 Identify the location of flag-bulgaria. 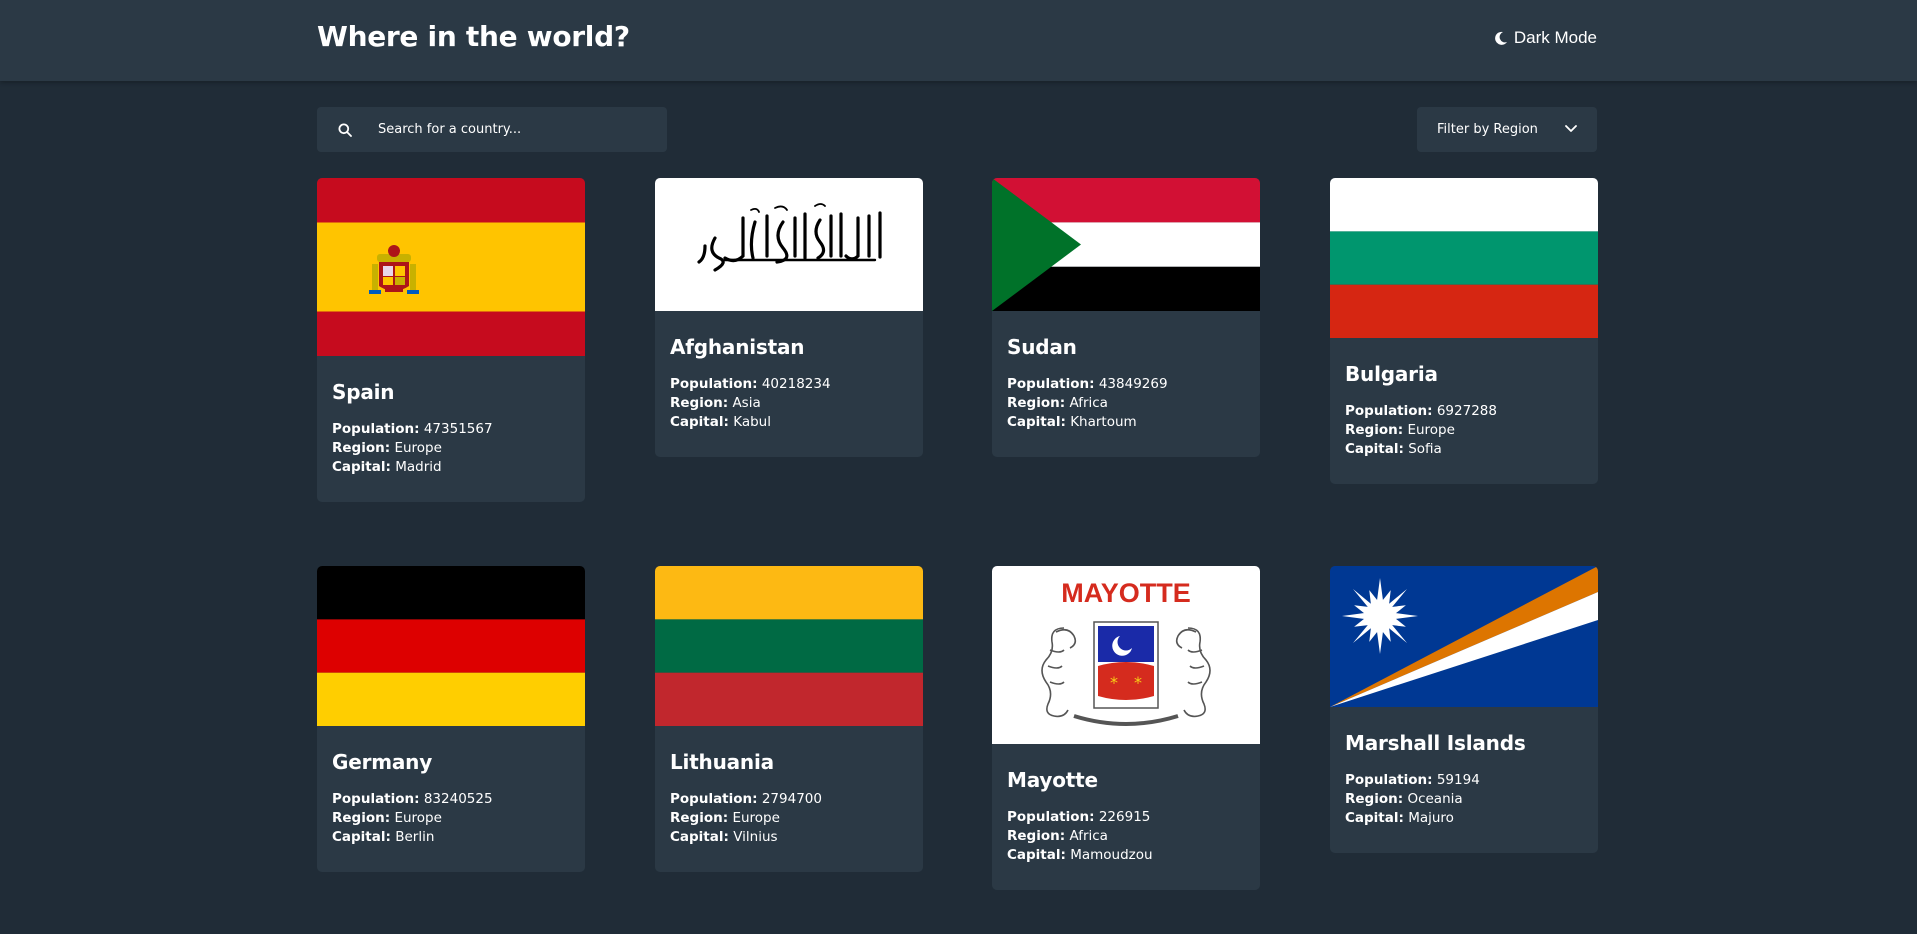
(1464, 258).